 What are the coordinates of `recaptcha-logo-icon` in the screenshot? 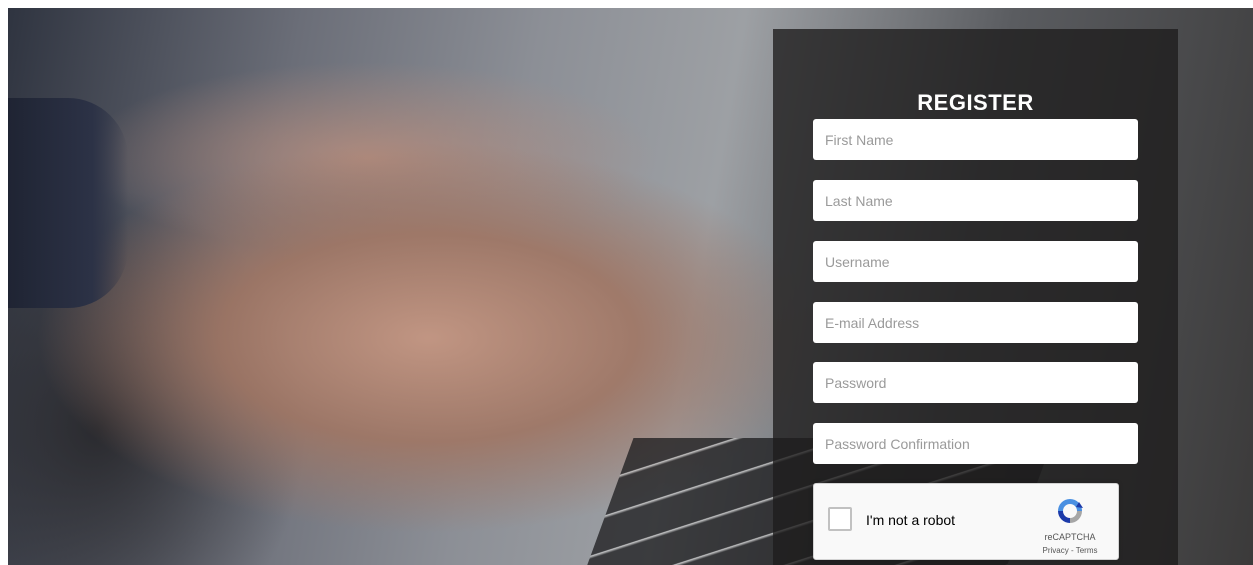 It's located at (1070, 511).